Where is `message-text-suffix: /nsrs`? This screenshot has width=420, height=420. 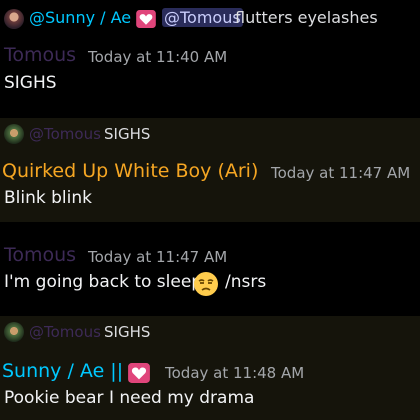 message-text-suffix: /nsrs is located at coordinates (246, 282).